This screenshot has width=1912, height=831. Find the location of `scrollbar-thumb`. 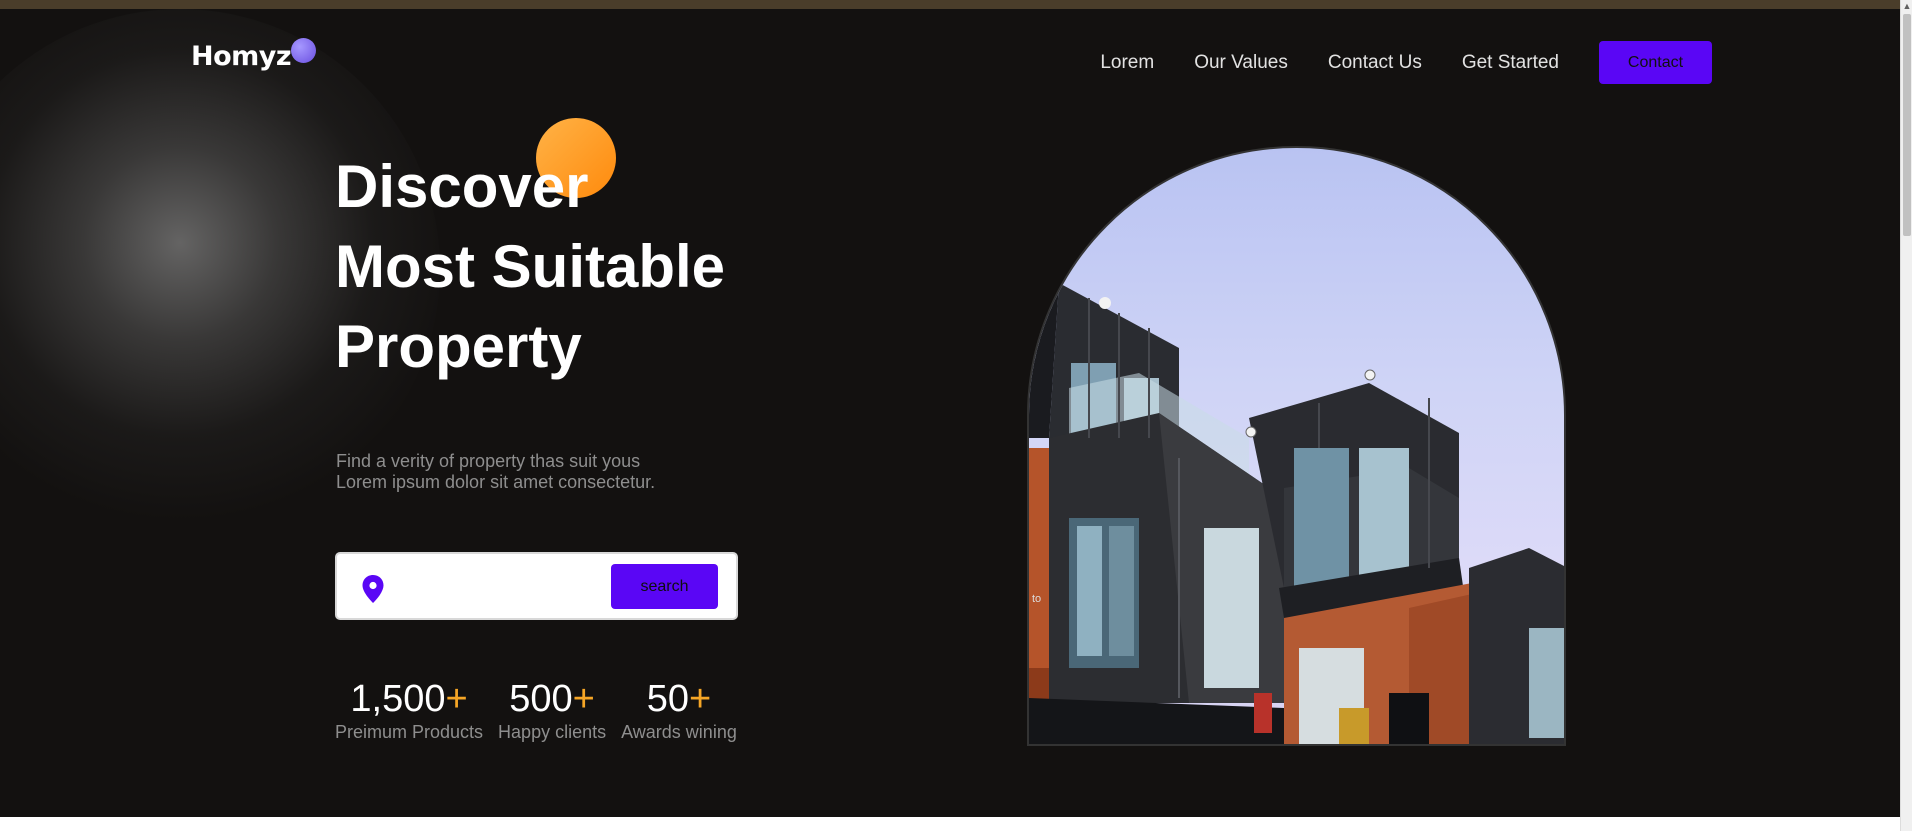

scrollbar-thumb is located at coordinates (1907, 125).